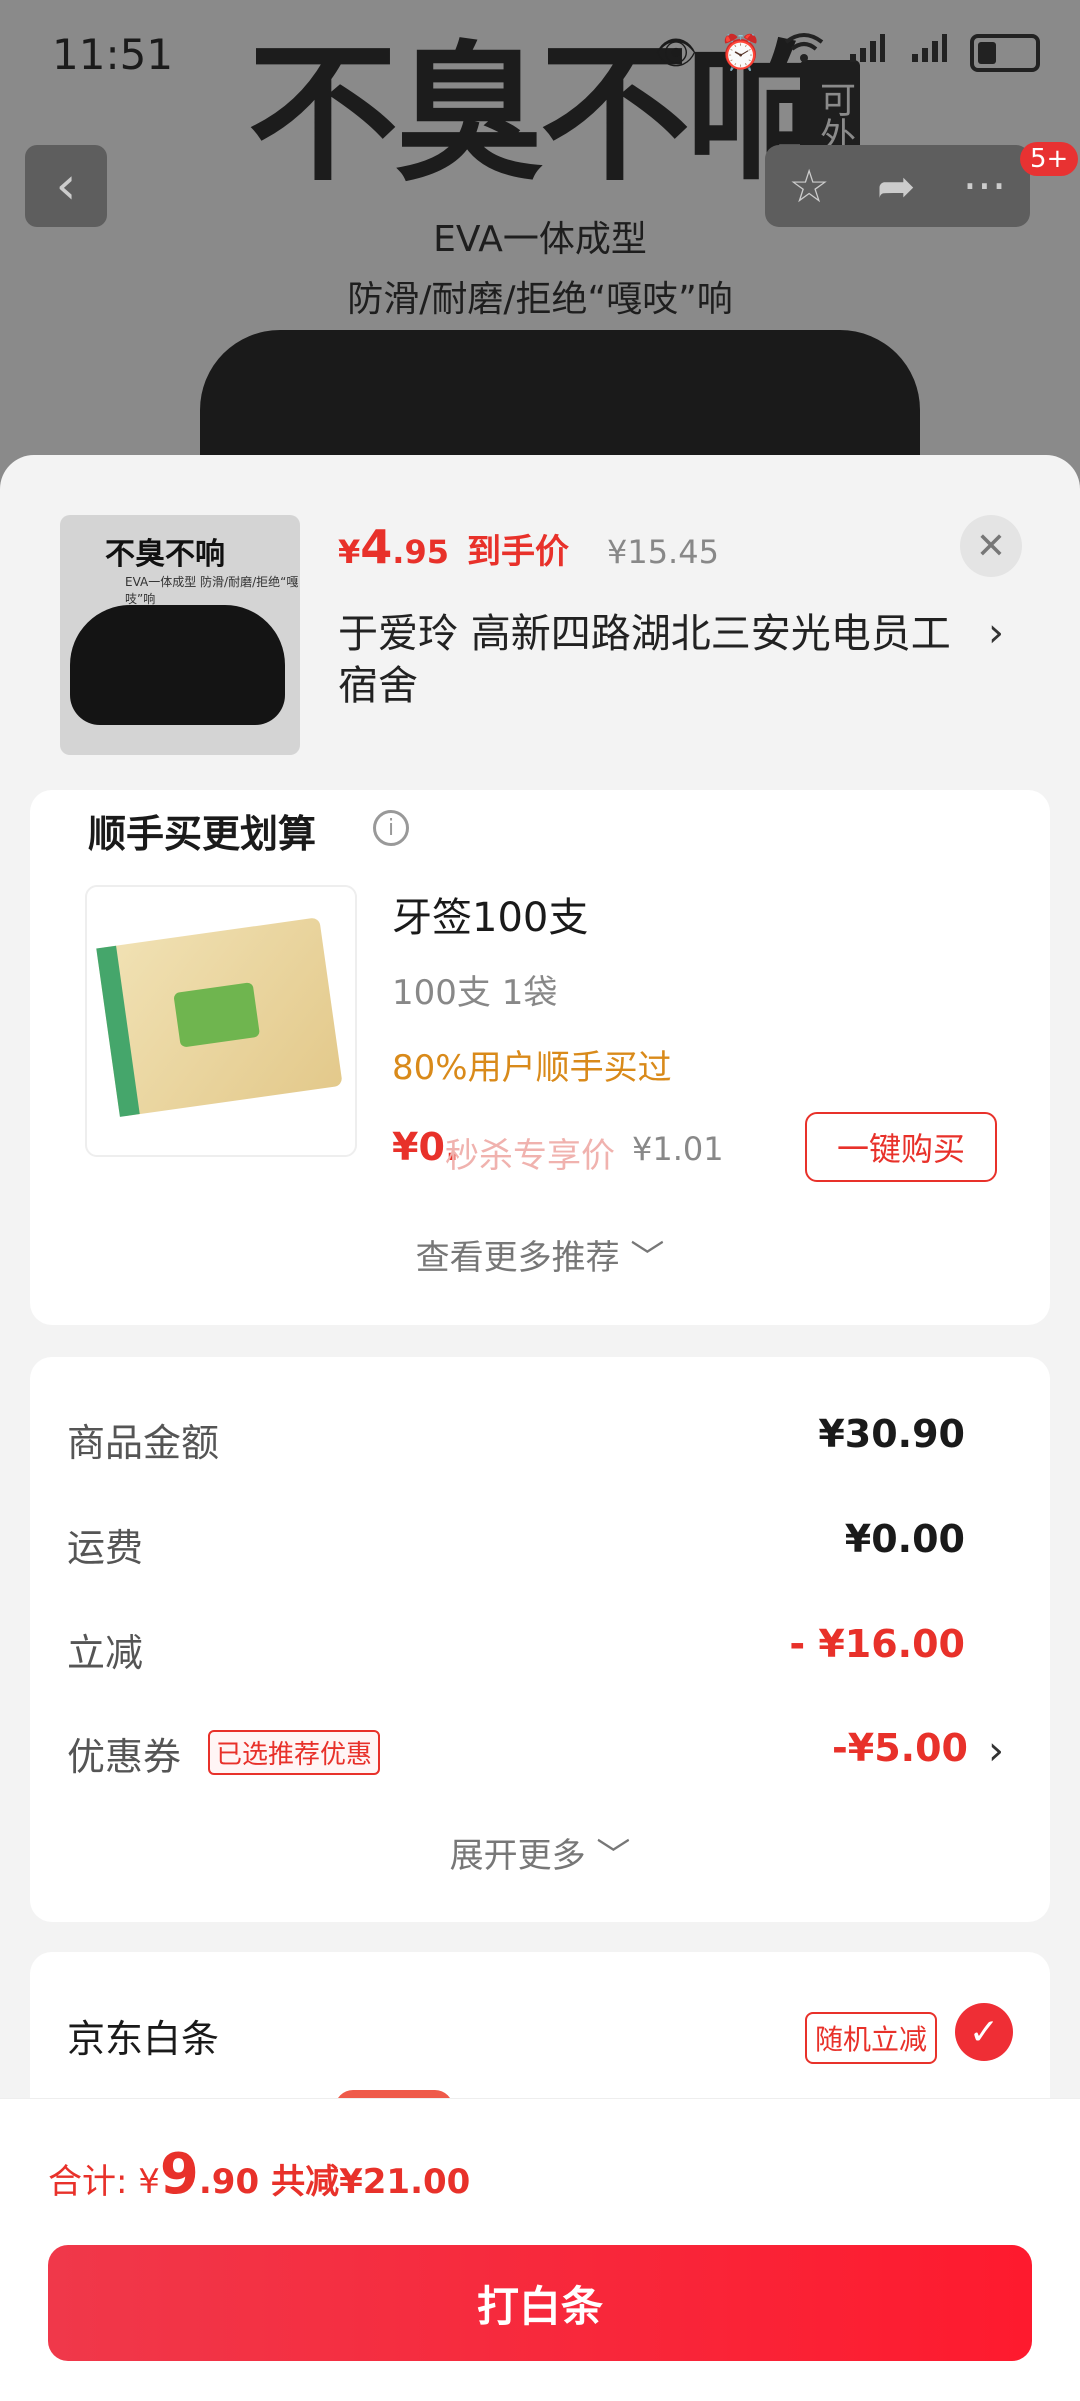 This screenshot has width=1080, height=2401. Describe the element at coordinates (891, 1434) in the screenshot. I see `summary-value-goods: ¥30.90` at that location.